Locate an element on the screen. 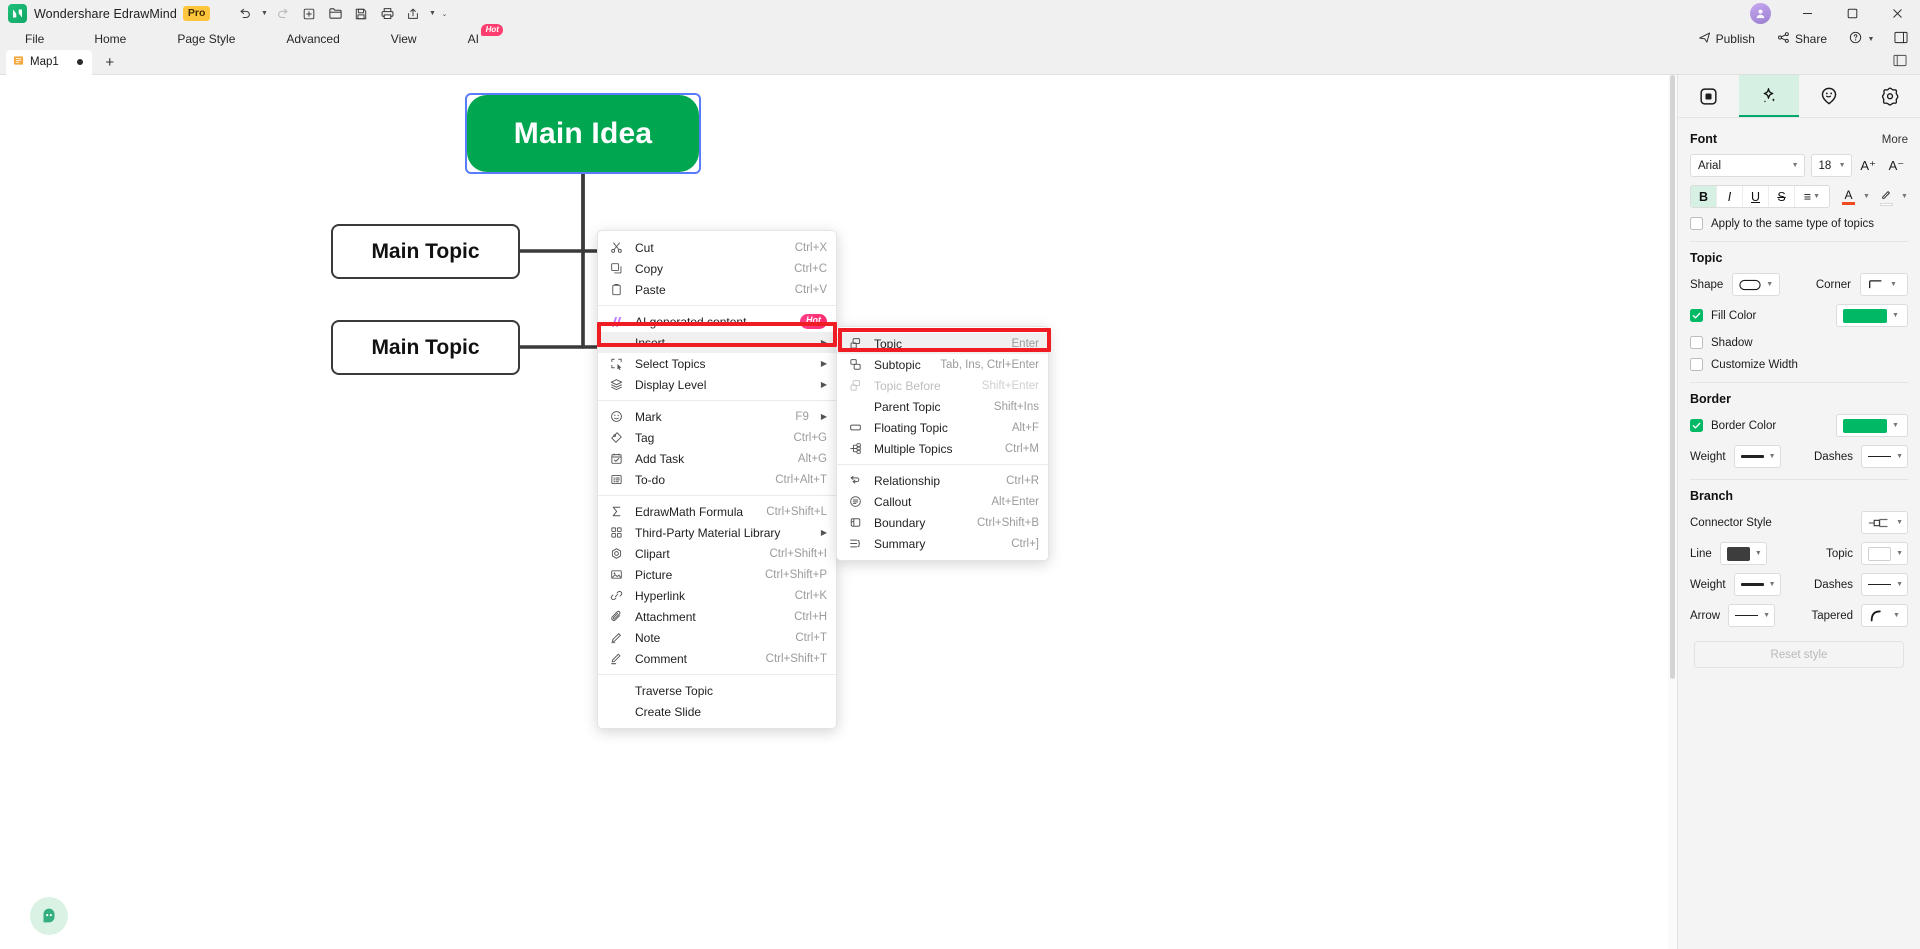 This screenshot has width=1920, height=949. context-menu-item-cut: Cut Ctrl+X is located at coordinates (717, 247).